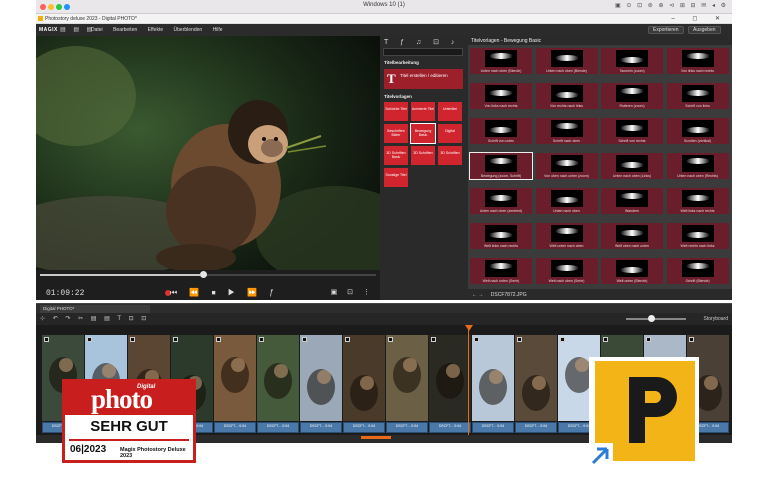 The image size is (770, 481). What do you see at coordinates (423, 52) in the screenshot?
I see `search-input` at bounding box center [423, 52].